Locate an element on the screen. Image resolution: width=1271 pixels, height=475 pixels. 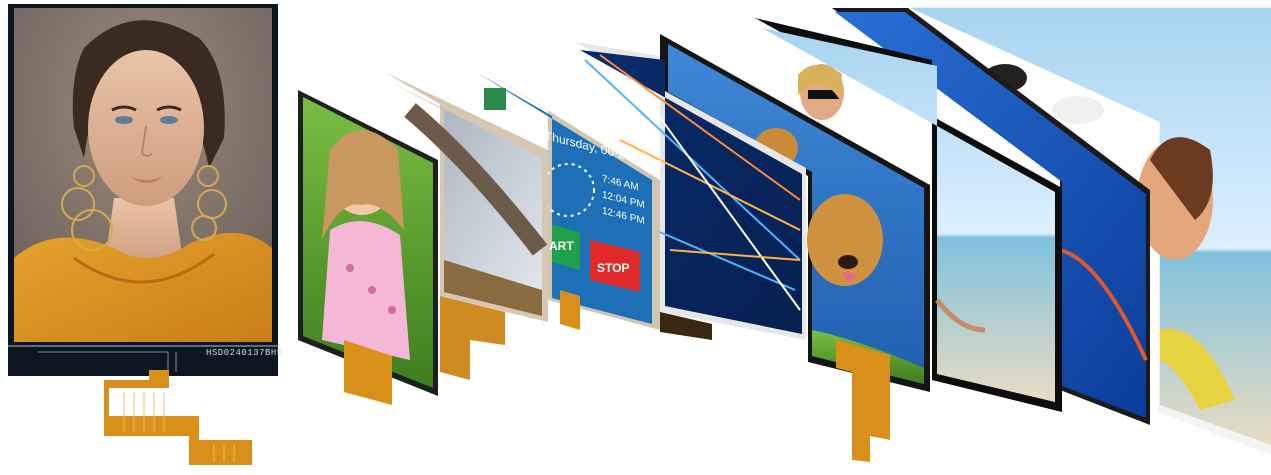
stop-button-label: STOP is located at coordinates (613, 268).